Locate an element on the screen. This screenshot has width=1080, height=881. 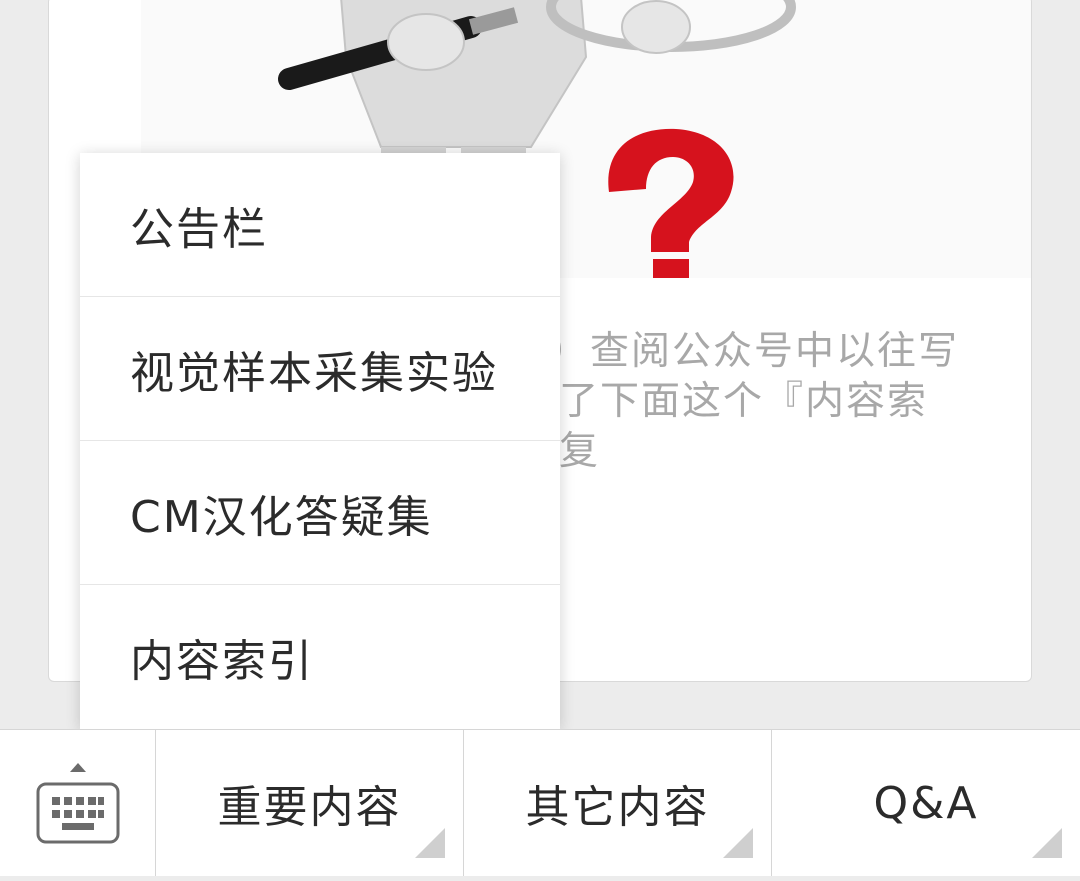
tab-qa-label: Q&A is located at coordinates (926, 803).